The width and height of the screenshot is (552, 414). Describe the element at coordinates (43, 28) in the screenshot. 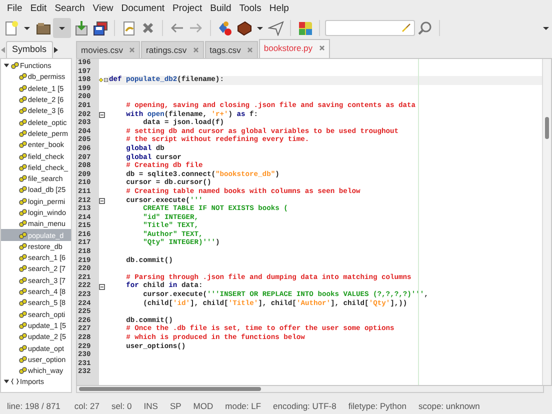

I see `folder-icon` at that location.